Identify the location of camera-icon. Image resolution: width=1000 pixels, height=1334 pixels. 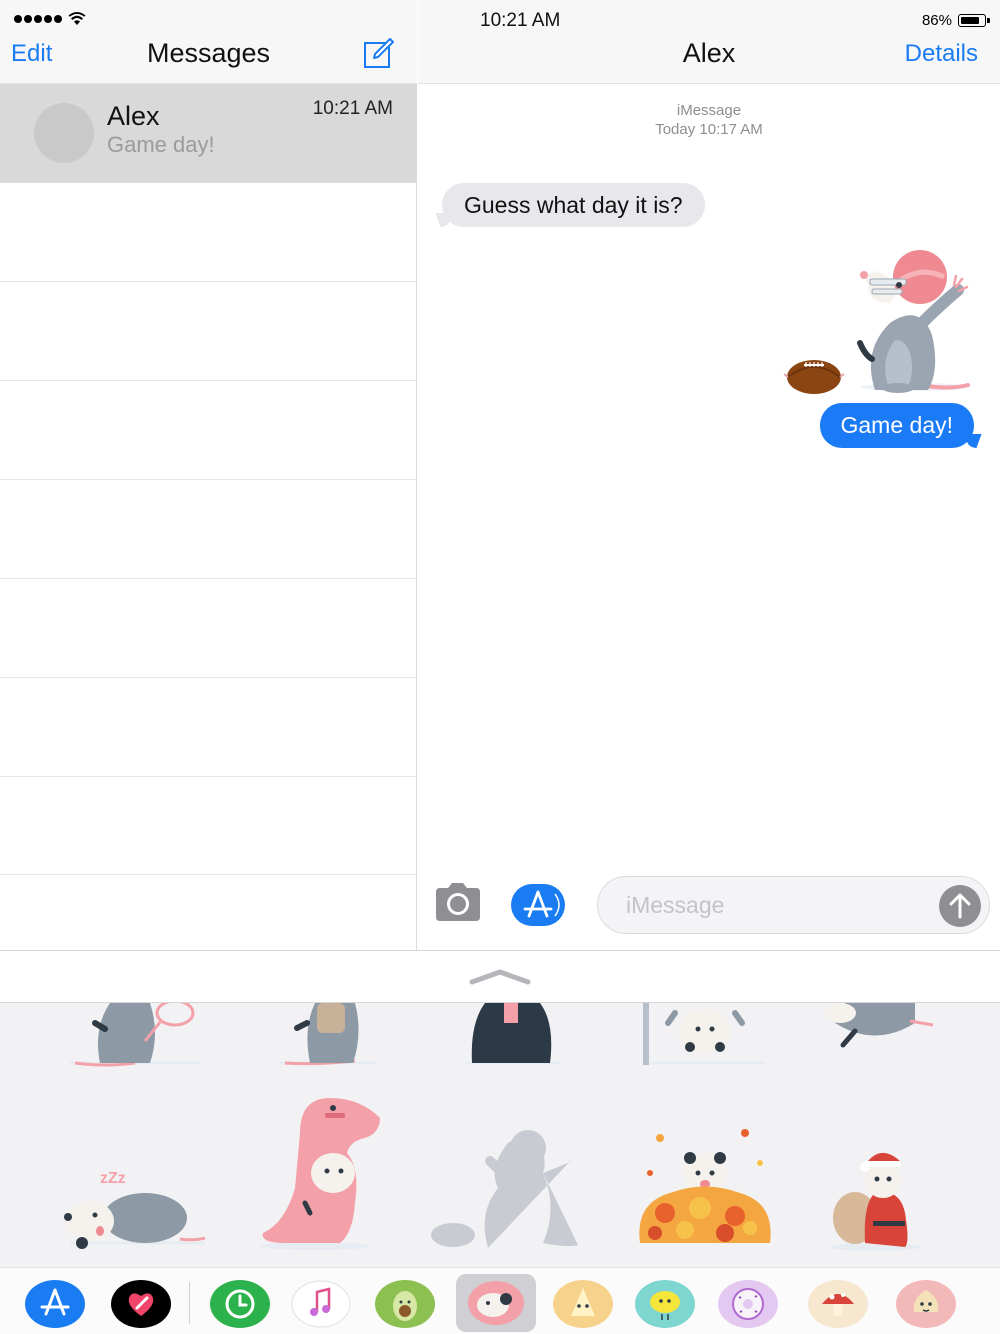
(457, 902).